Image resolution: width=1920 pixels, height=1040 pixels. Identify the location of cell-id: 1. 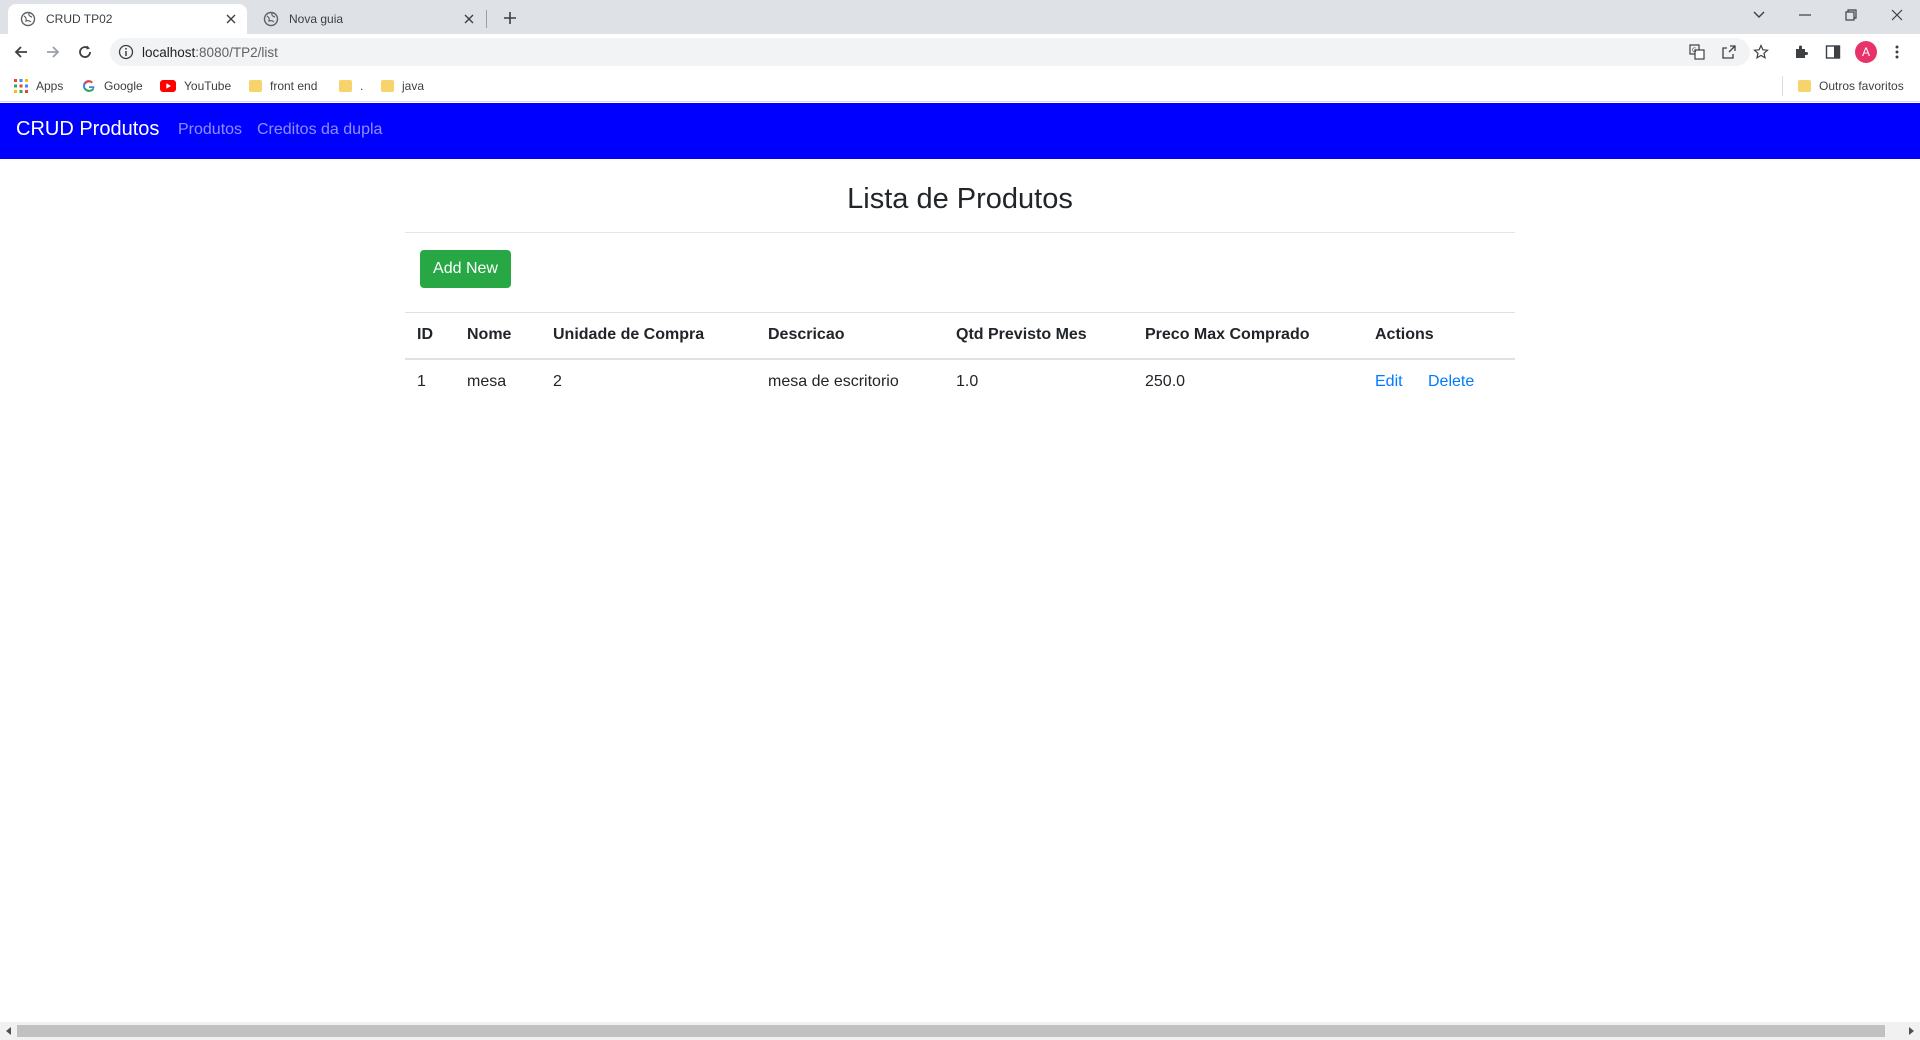
(421, 381).